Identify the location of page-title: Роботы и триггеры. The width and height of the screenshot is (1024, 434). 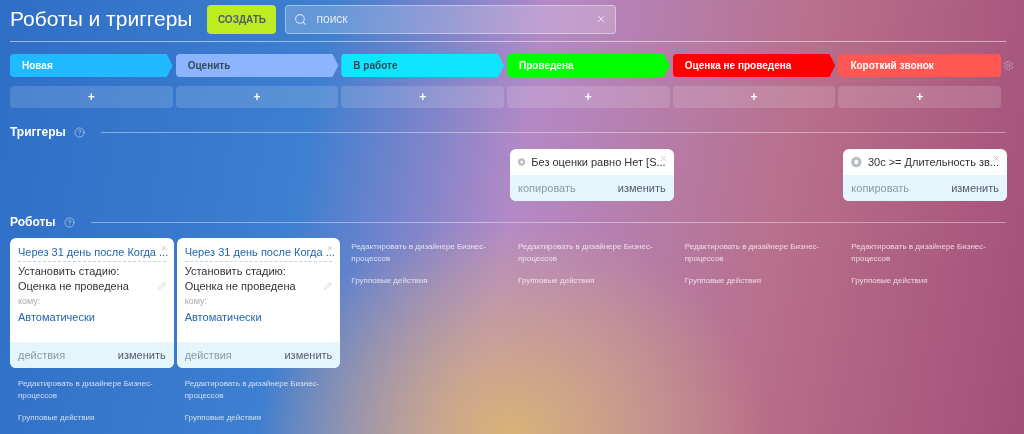
(101, 19).